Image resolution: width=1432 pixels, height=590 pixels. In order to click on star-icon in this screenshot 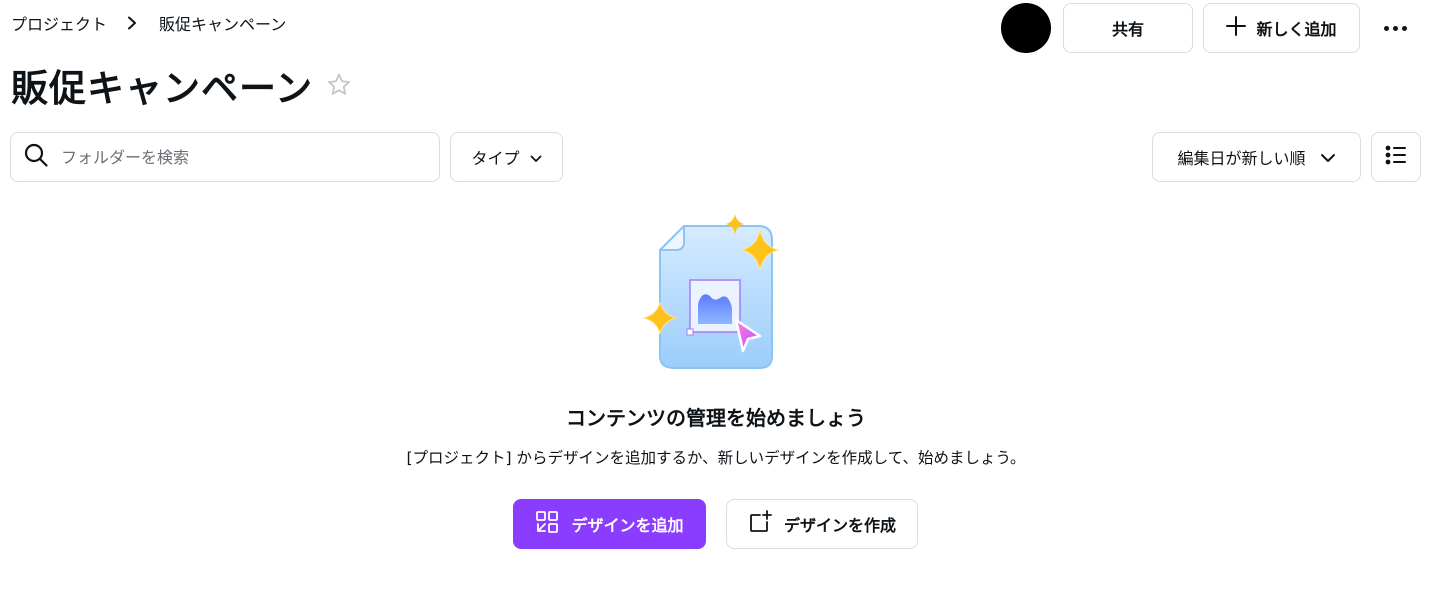, I will do `click(339, 85)`.